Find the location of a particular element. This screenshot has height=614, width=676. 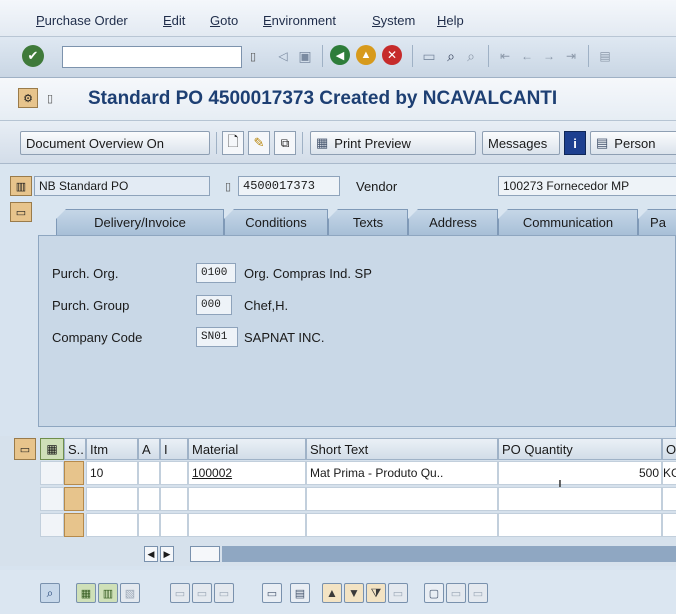

tab-delivery-invoice: Delivery/Invoice is located at coordinates (140, 222).